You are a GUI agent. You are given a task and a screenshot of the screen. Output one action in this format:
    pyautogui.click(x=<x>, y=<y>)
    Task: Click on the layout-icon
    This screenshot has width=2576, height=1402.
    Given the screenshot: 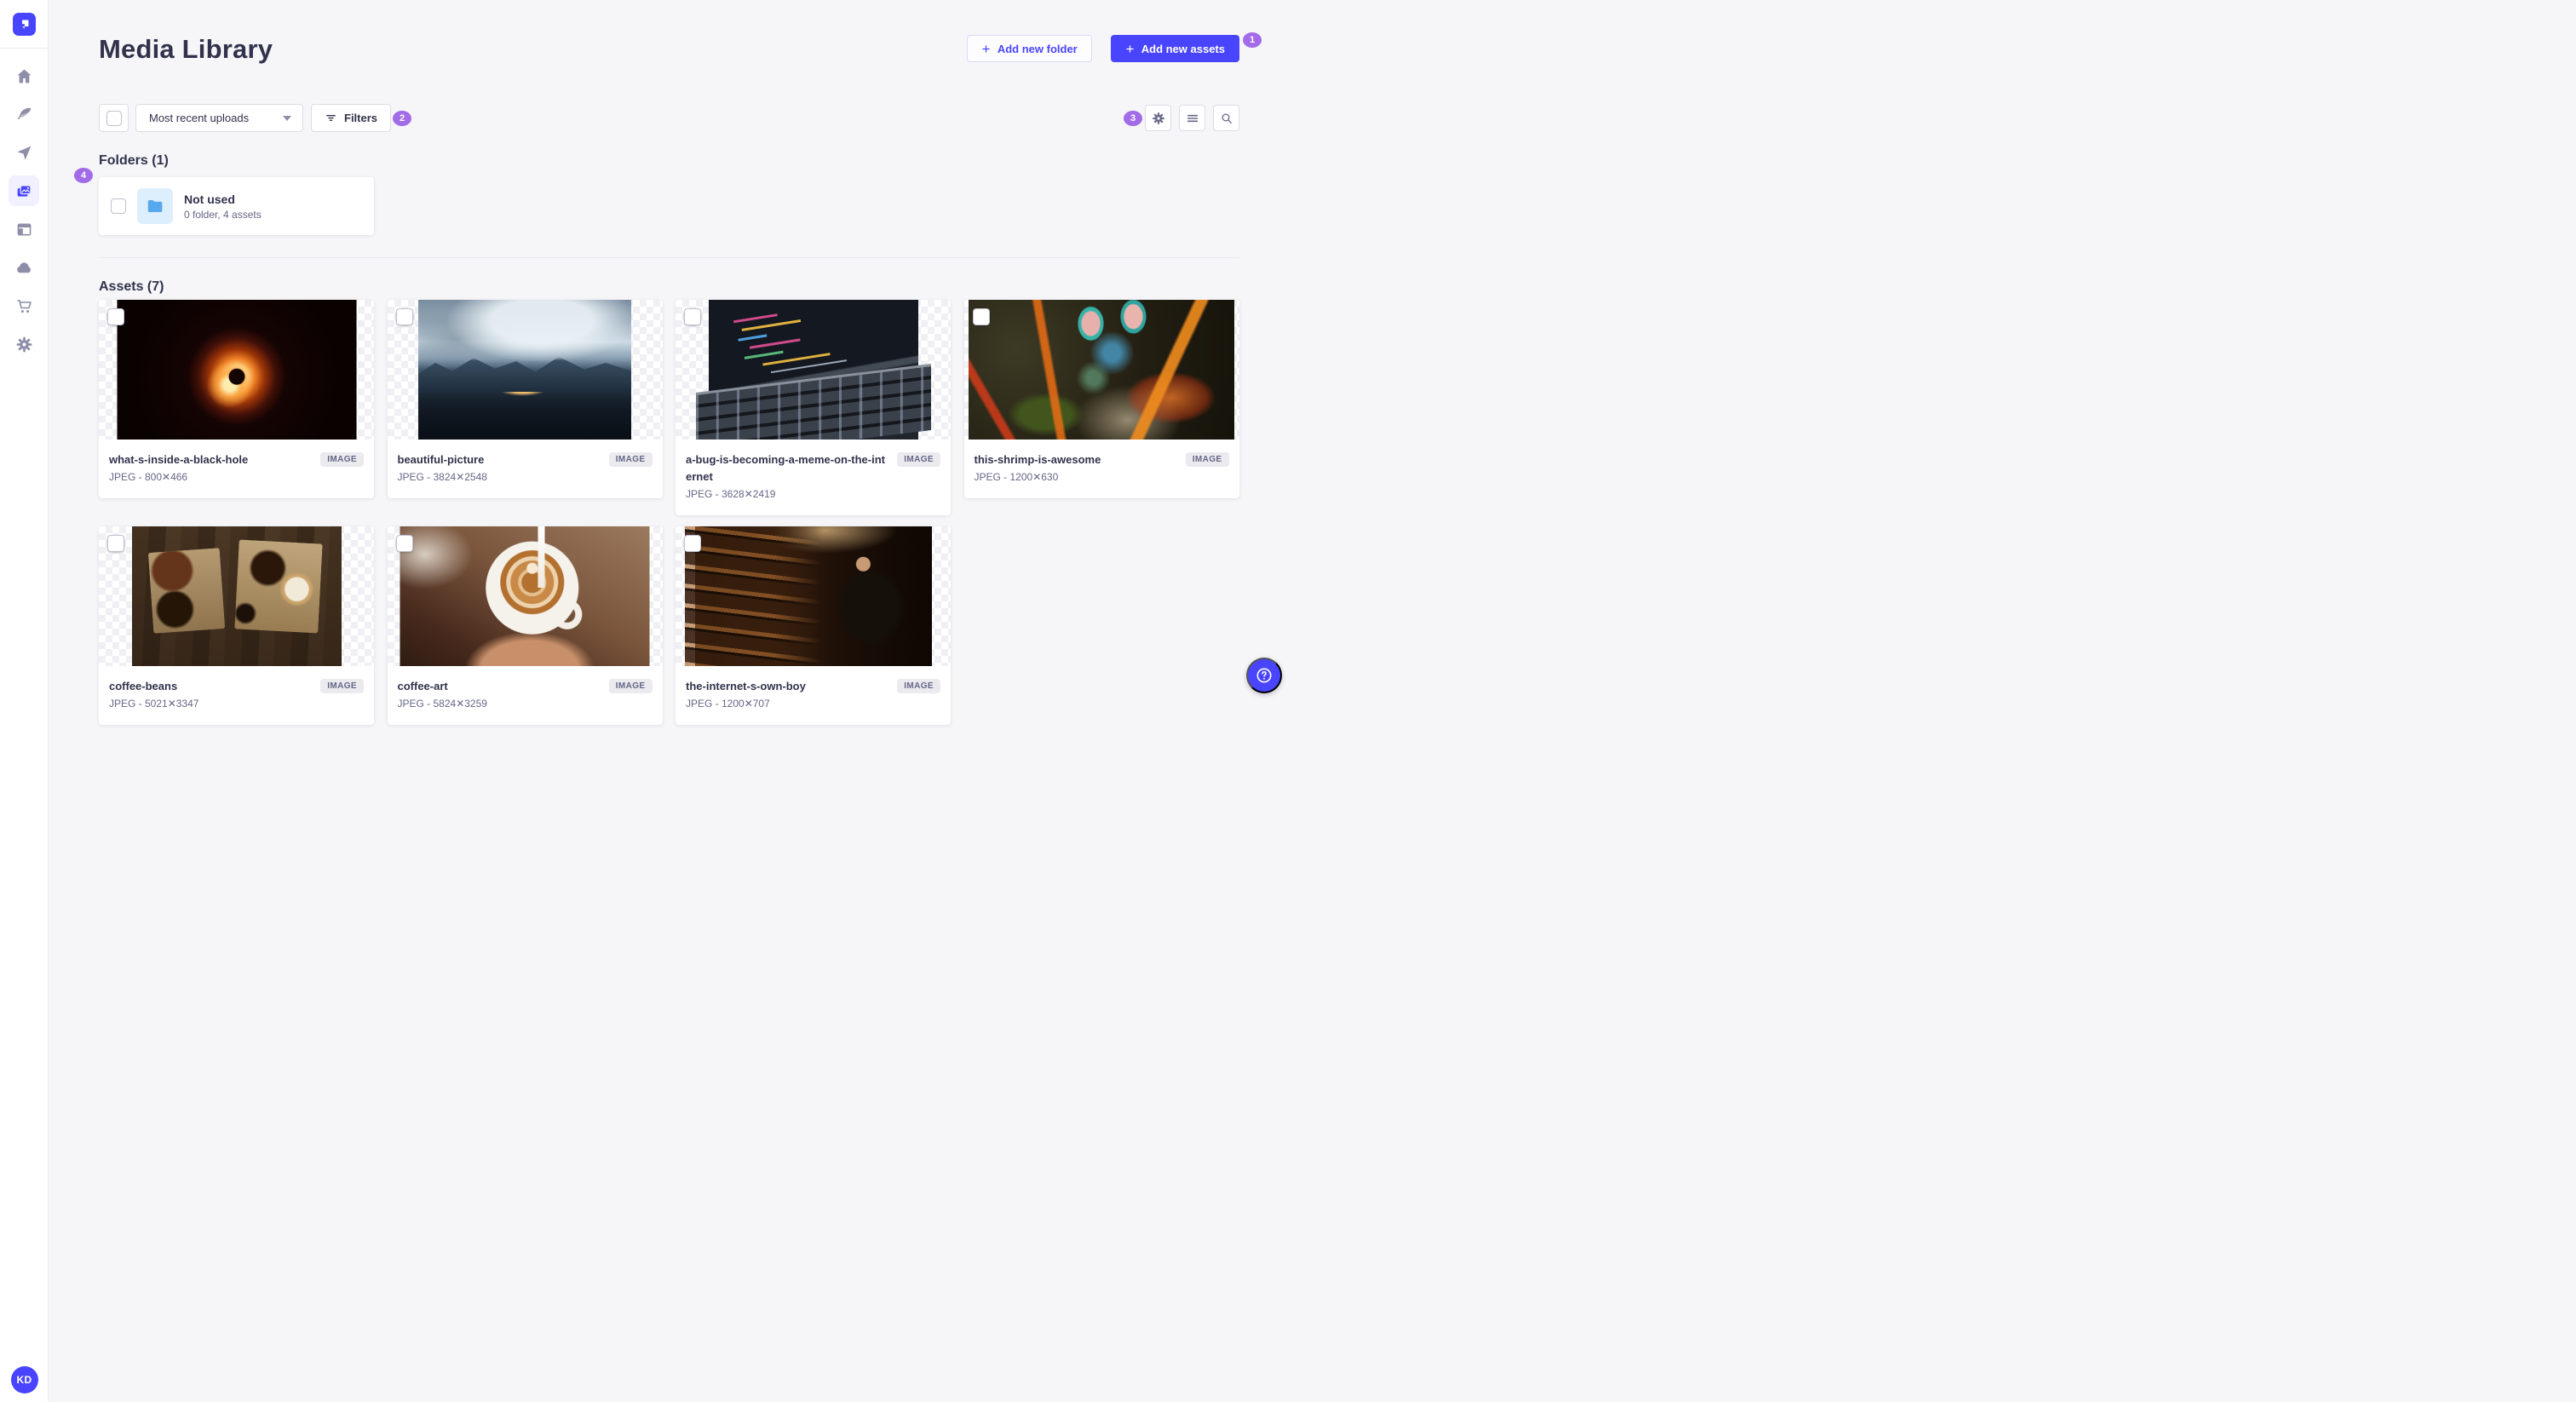 What is the action you would take?
    pyautogui.click(x=24, y=229)
    